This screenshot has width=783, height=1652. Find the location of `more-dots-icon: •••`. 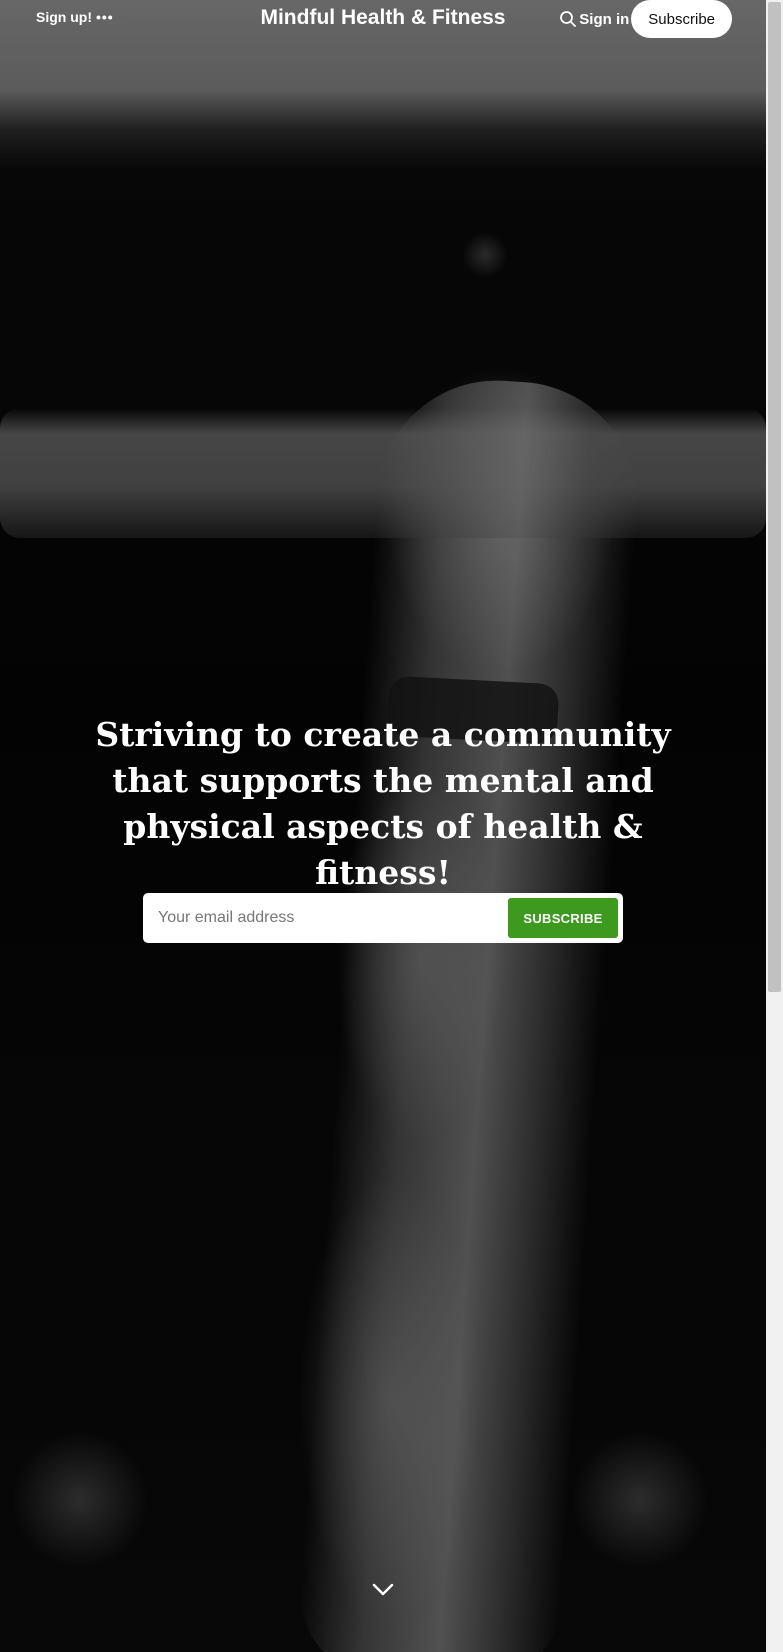

more-dots-icon: ••• is located at coordinates (105, 17).